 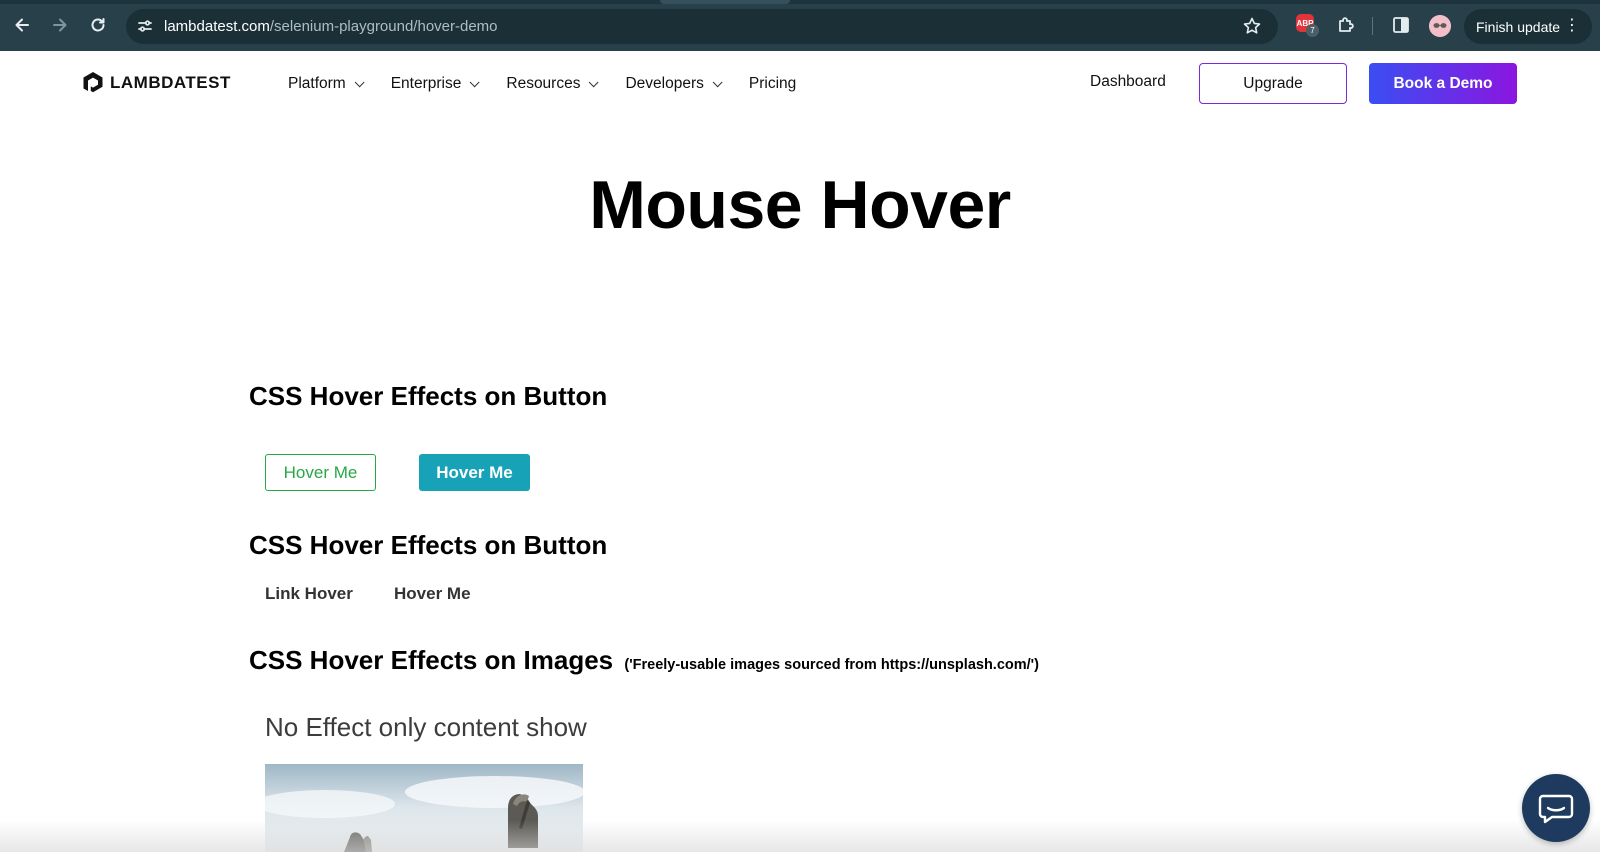 I want to click on nav-enterprise: Enterprise, so click(x=435, y=84).